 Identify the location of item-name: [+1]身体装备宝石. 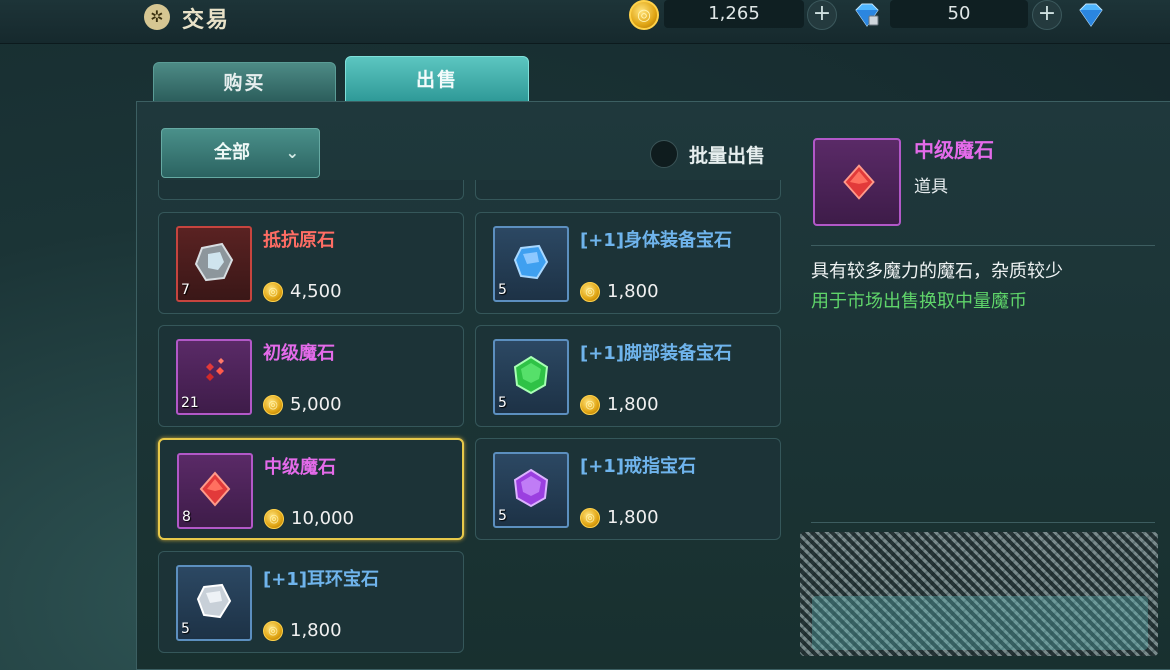
(656, 240).